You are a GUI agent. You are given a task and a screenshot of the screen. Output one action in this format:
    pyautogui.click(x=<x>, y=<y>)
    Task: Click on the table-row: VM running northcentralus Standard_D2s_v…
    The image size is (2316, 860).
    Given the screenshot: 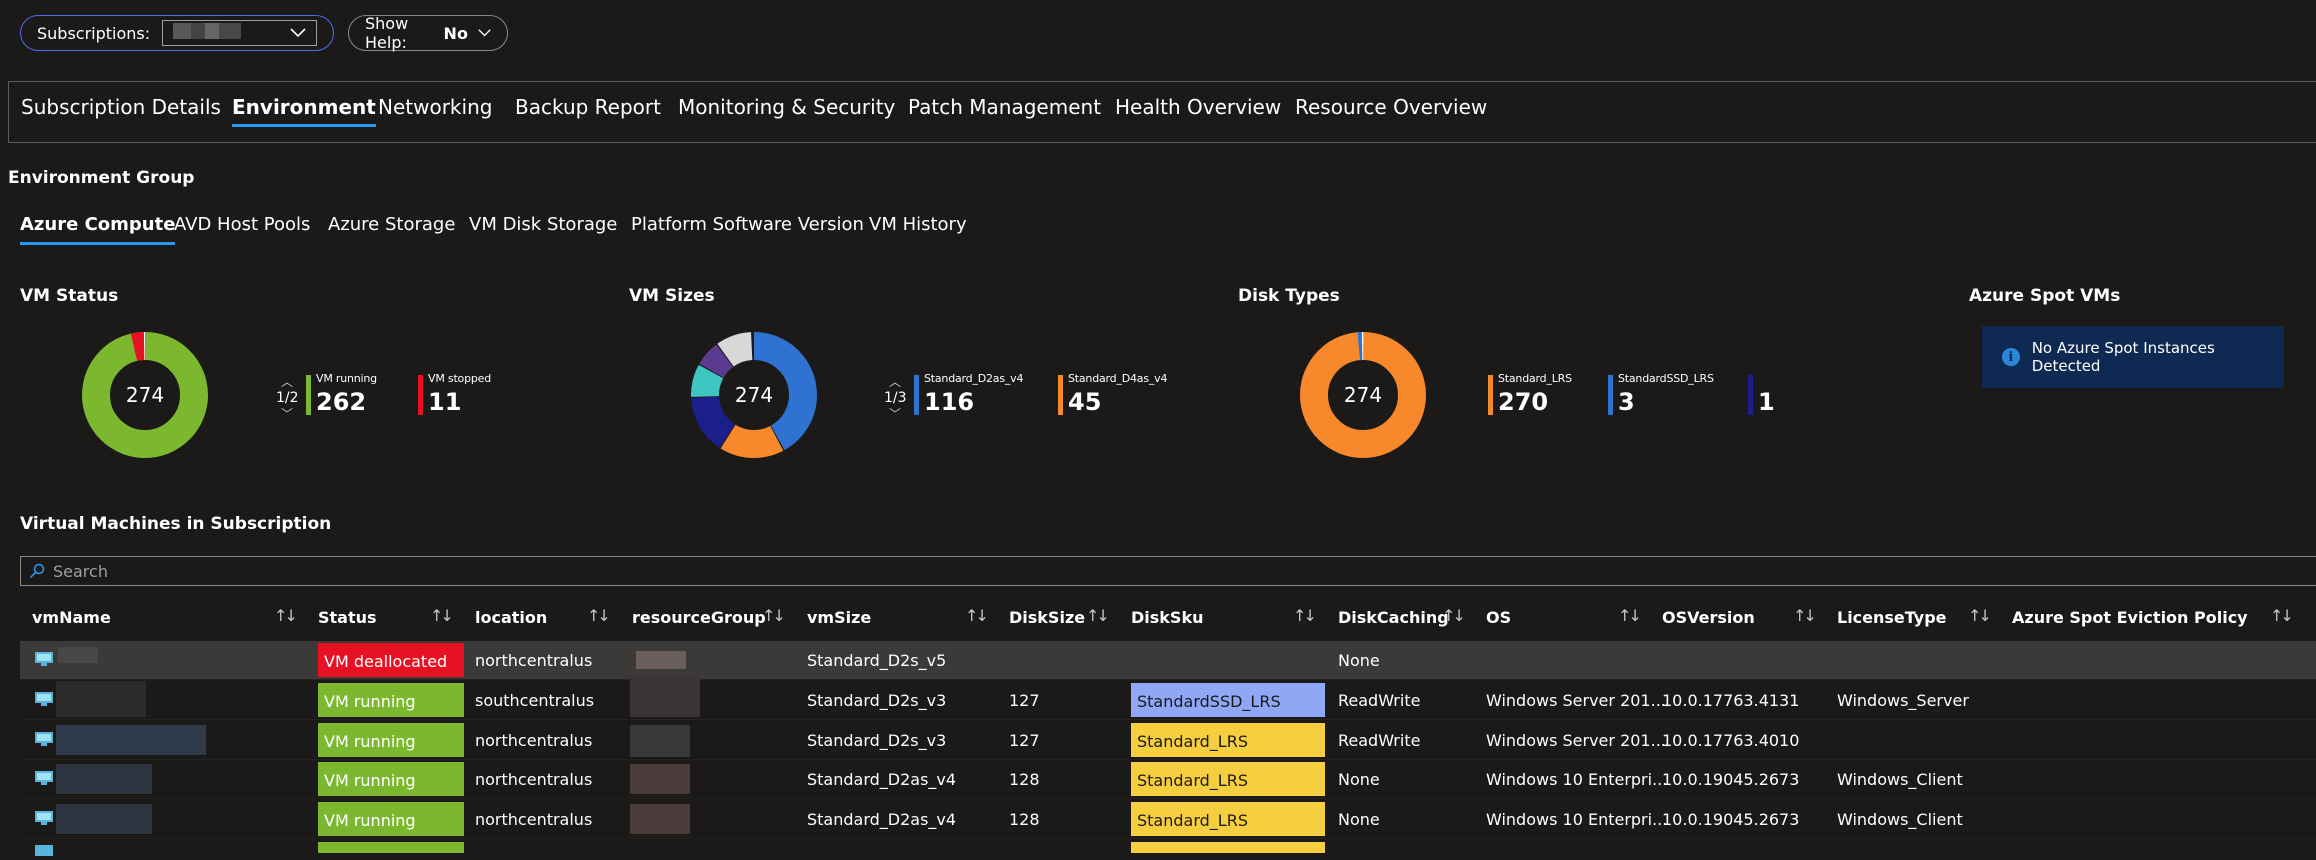 What is the action you would take?
    pyautogui.click(x=1168, y=740)
    